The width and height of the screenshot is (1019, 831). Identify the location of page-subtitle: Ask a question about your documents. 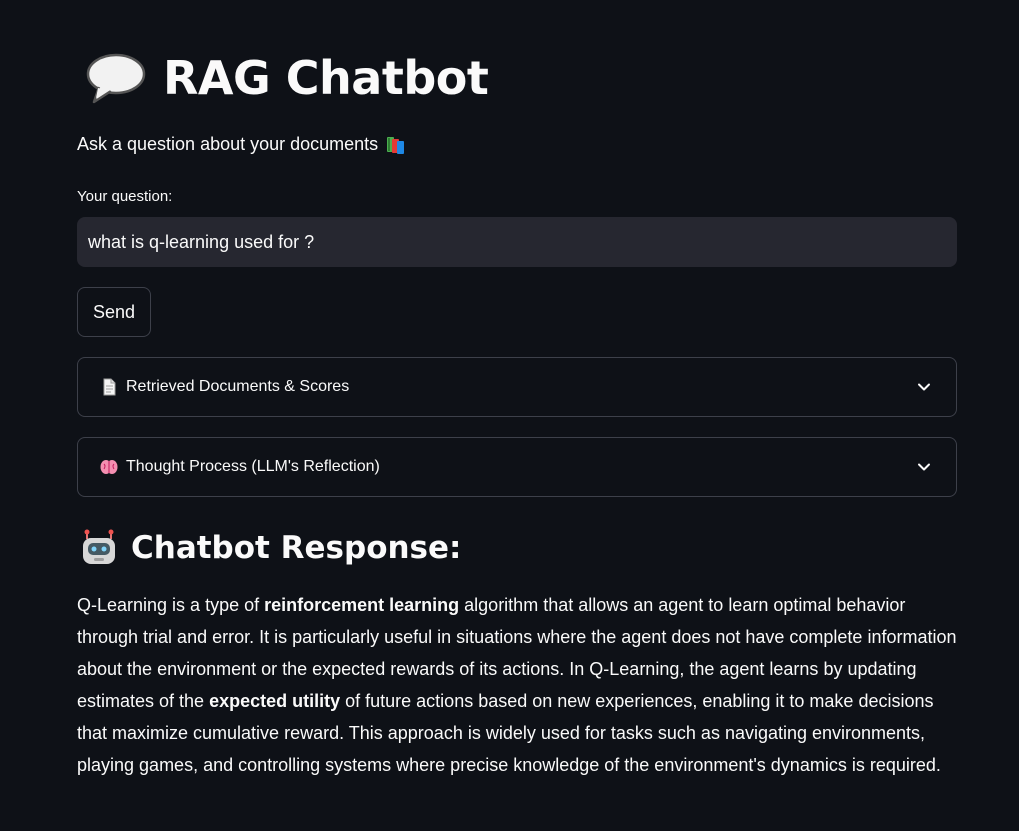
(242, 144).